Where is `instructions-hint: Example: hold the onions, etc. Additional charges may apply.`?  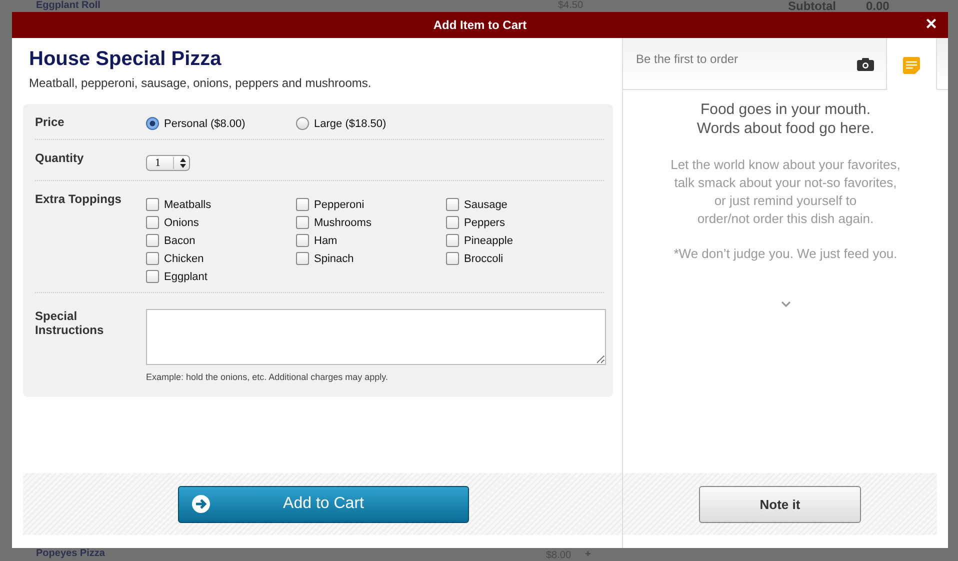
instructions-hint: Example: hold the onions, etc. Additional charges may apply. is located at coordinates (267, 377).